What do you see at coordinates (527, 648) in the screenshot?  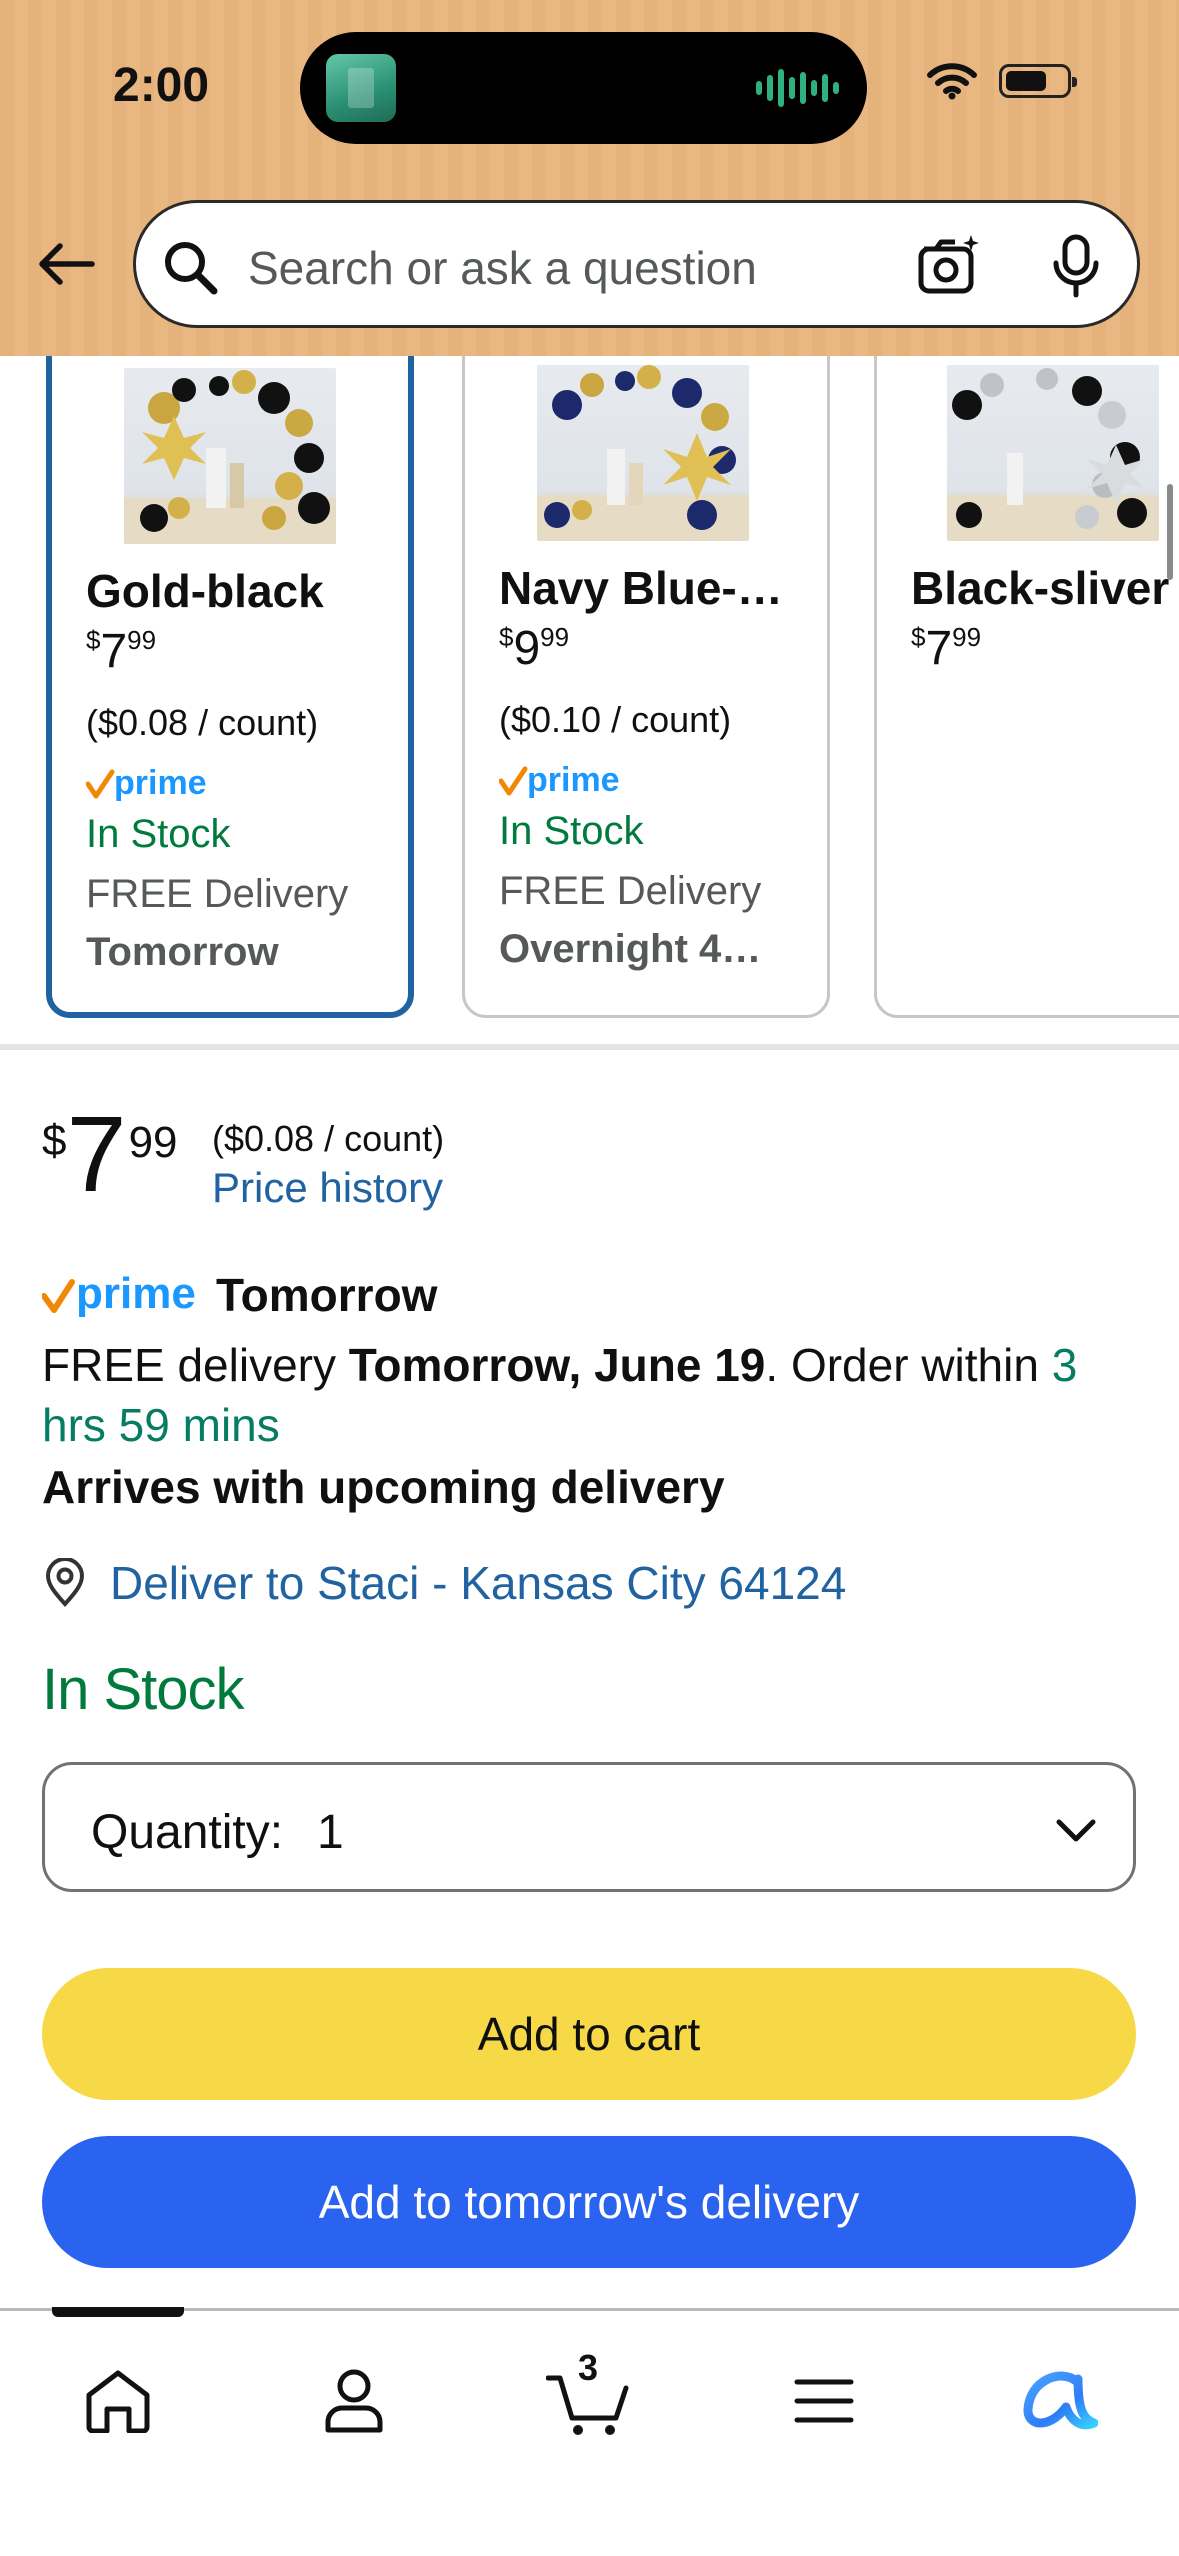 I see `variant-price-whole: 9` at bounding box center [527, 648].